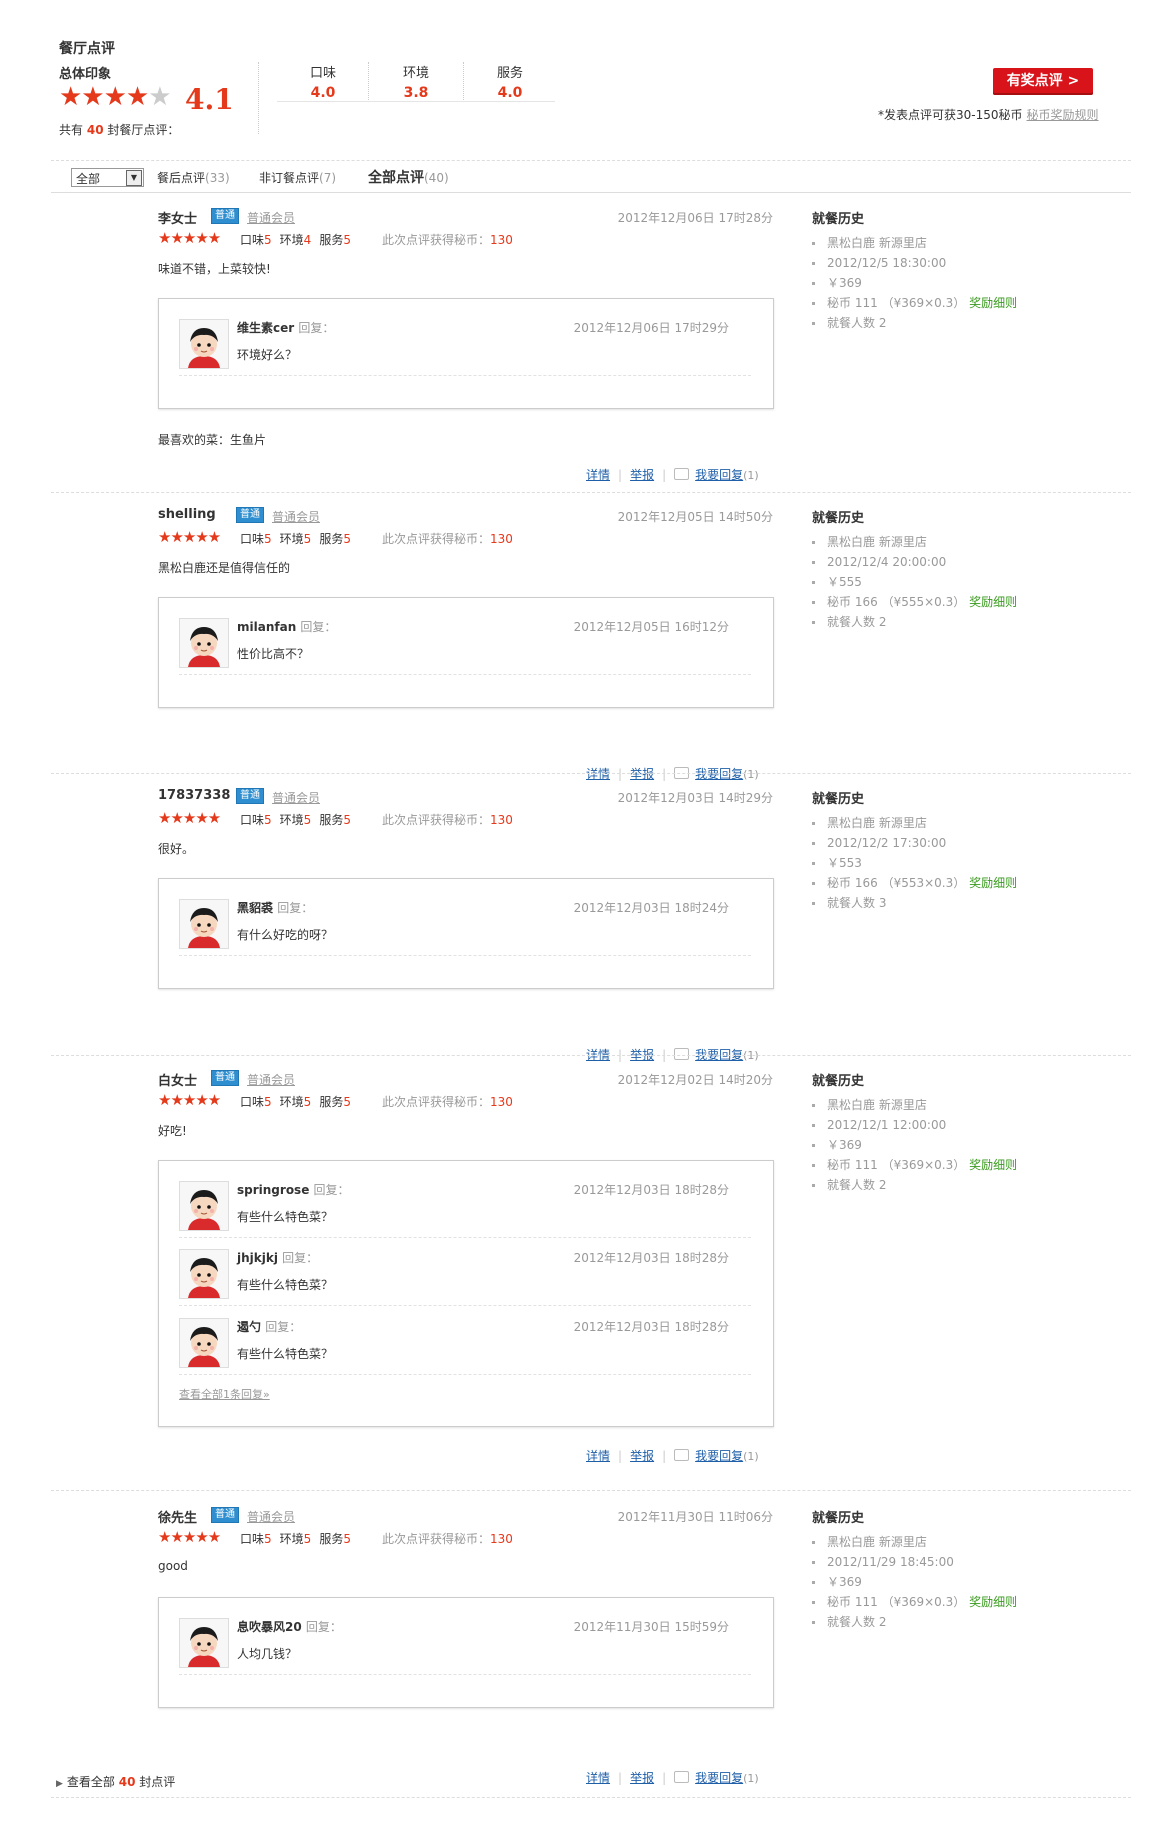 This screenshot has width=1174, height=1839. I want to click on view-all-reviews-link: ▶ 查看全部 40 封点评, so click(115, 1781).